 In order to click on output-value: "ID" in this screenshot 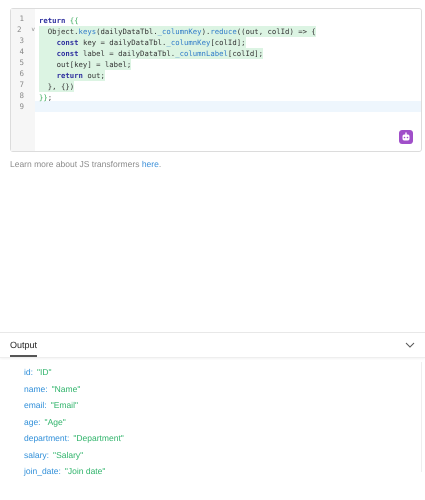, I will do `click(44, 372)`.